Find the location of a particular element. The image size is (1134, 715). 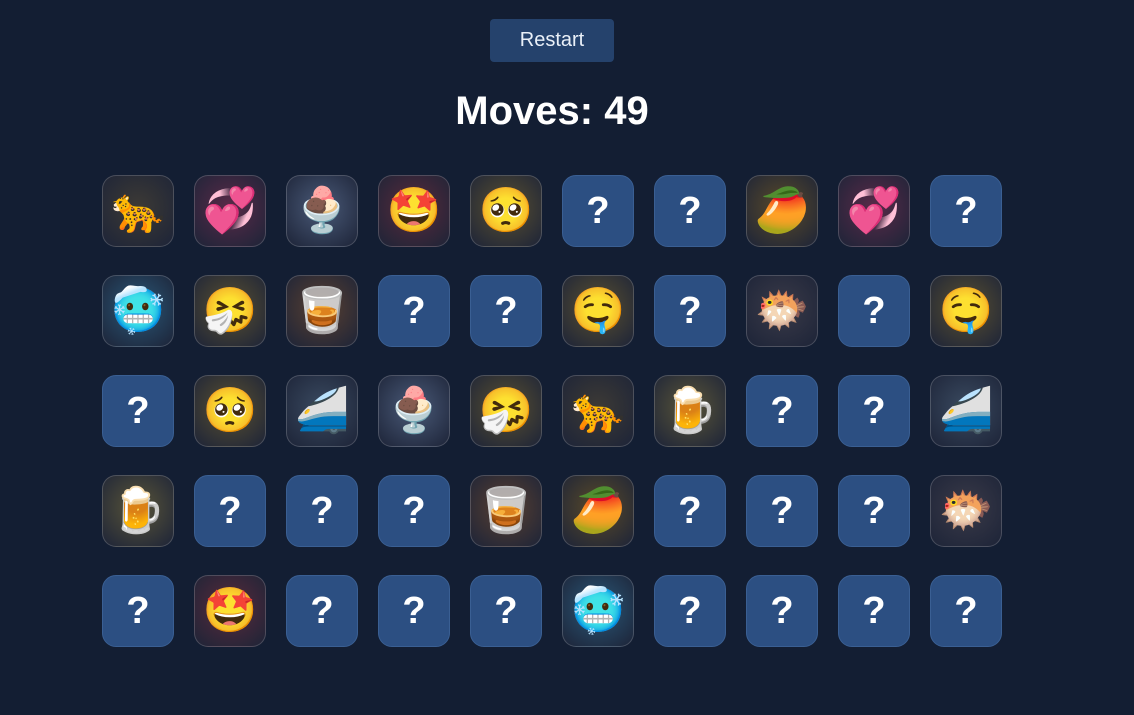

pleading-face-icon: 🥺 is located at coordinates (506, 210).